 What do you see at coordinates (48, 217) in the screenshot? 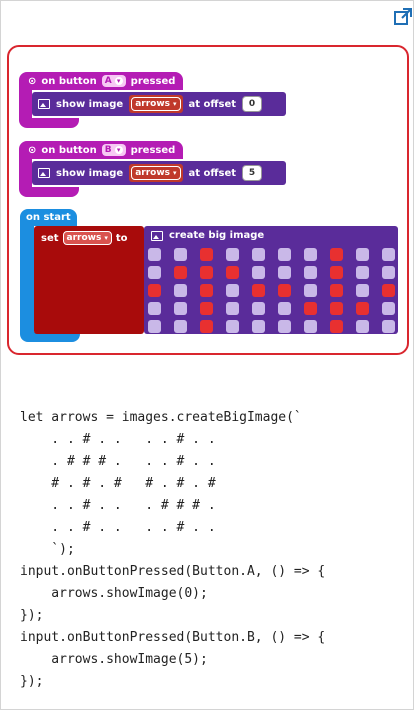
I see `on-start-block: on start` at bounding box center [48, 217].